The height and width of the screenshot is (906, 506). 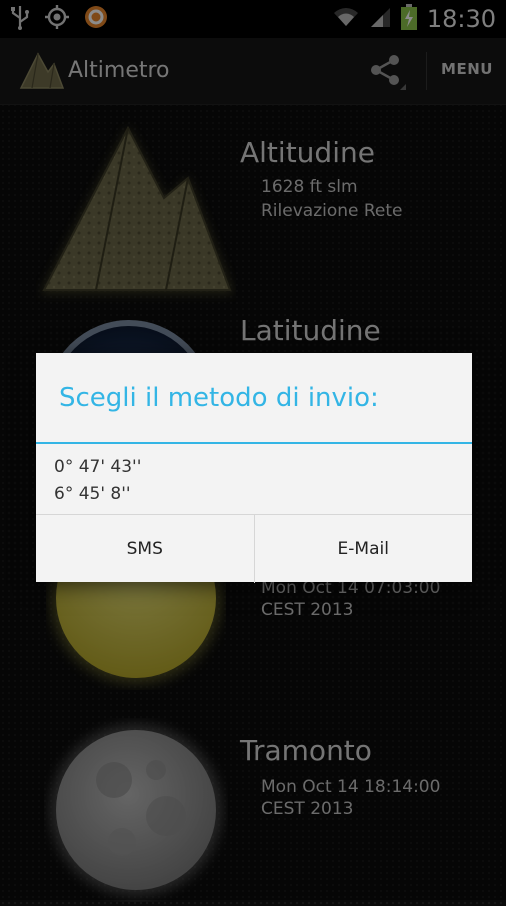 What do you see at coordinates (363, 549) in the screenshot?
I see `email-button: E-Mail` at bounding box center [363, 549].